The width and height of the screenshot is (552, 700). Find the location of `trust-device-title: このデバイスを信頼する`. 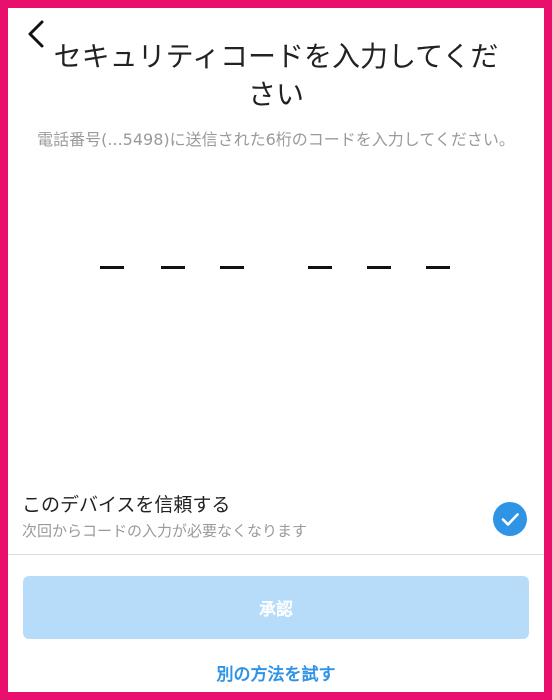

trust-device-title: このデバイスを信頼する is located at coordinates (126, 505).